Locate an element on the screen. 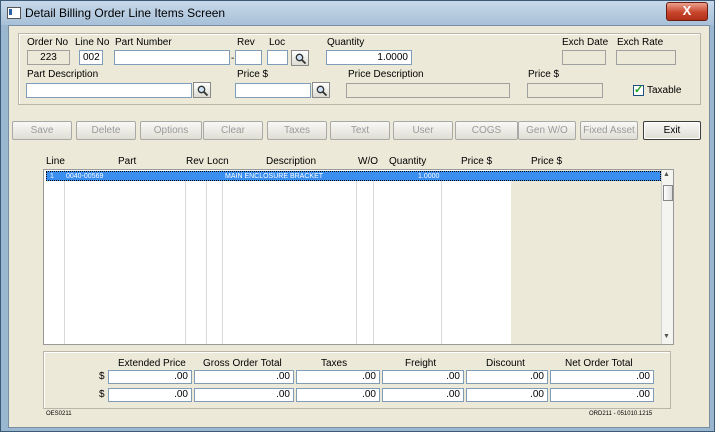 This screenshot has width=715, height=432. fixed-asset-button: Fixed Asset is located at coordinates (609, 130).